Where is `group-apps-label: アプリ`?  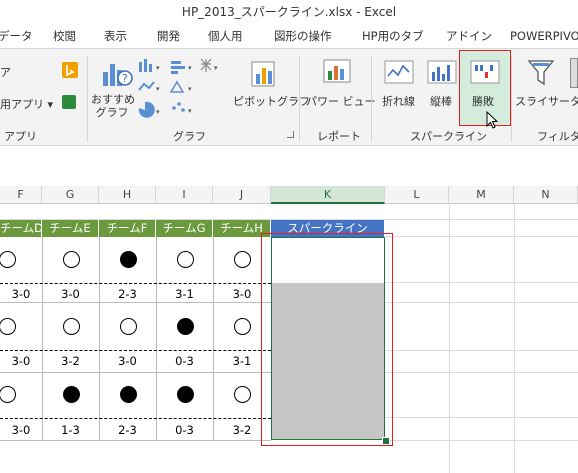 group-apps-label: アプリ is located at coordinates (20, 136).